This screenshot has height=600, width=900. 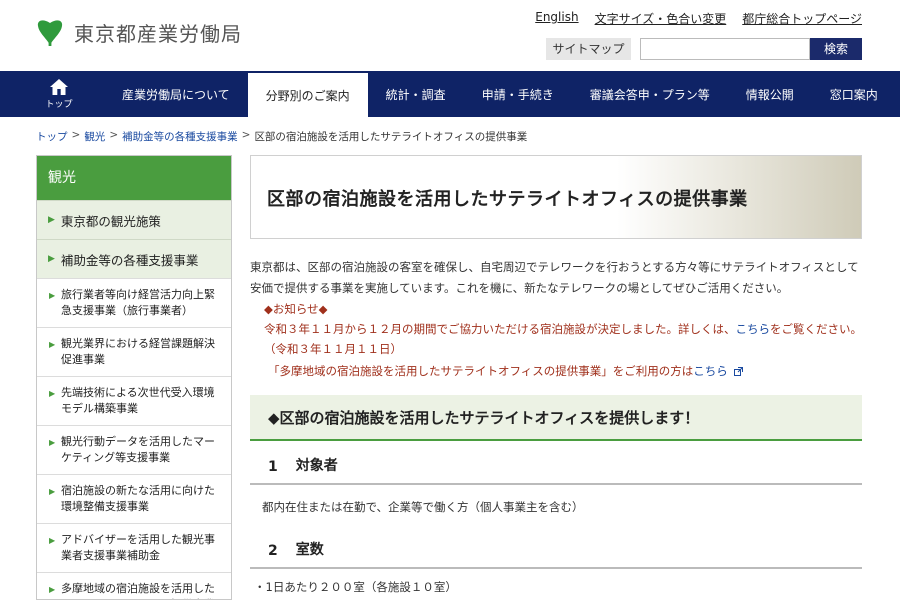 What do you see at coordinates (725, 49) in the screenshot?
I see `search-input` at bounding box center [725, 49].